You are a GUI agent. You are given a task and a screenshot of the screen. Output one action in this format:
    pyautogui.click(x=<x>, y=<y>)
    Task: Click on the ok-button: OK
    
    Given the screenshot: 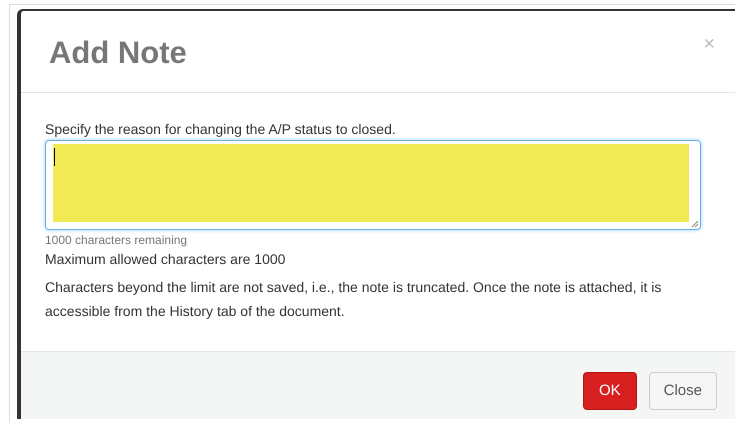 What is the action you would take?
    pyautogui.click(x=609, y=391)
    